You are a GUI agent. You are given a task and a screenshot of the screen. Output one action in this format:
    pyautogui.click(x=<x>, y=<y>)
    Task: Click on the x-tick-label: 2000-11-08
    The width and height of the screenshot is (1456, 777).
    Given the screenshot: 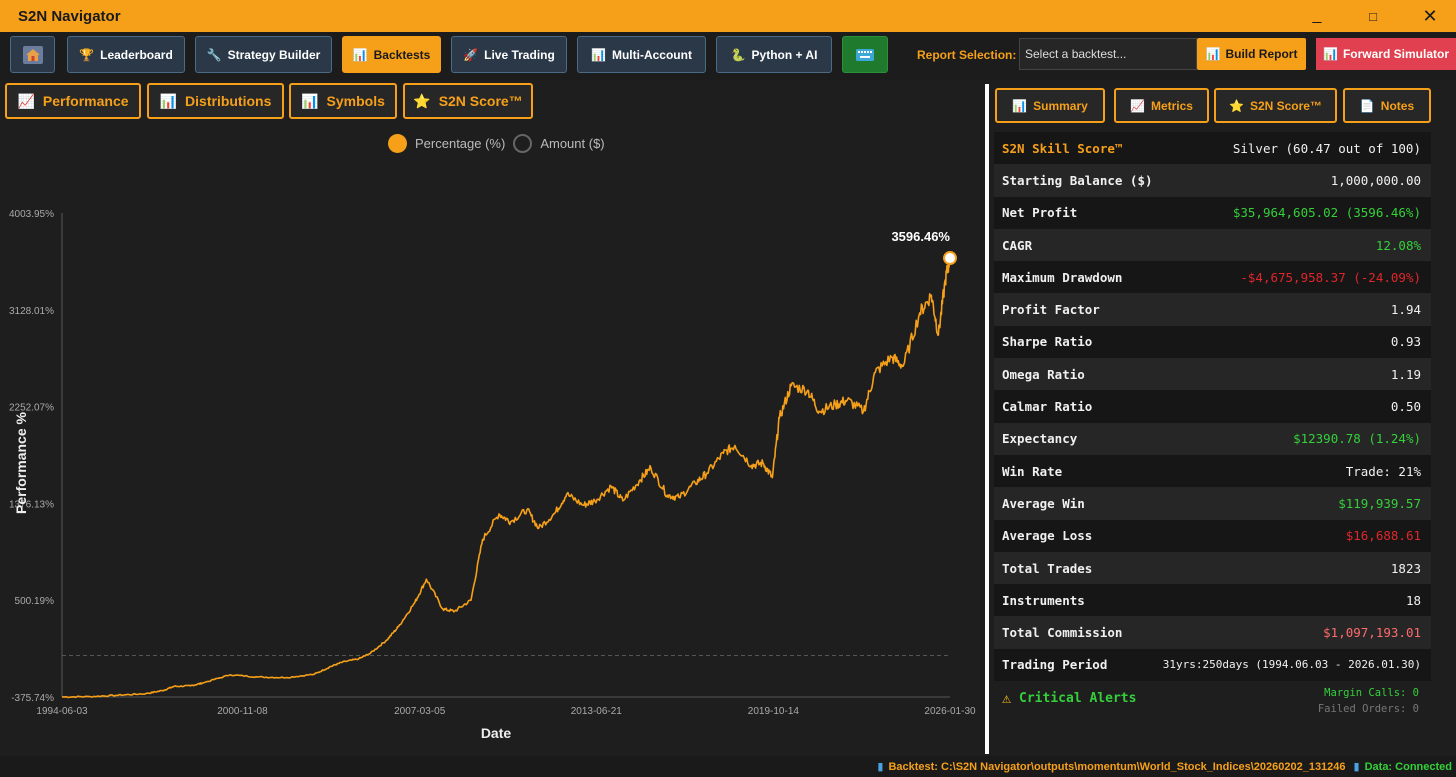 What is the action you would take?
    pyautogui.click(x=242, y=711)
    